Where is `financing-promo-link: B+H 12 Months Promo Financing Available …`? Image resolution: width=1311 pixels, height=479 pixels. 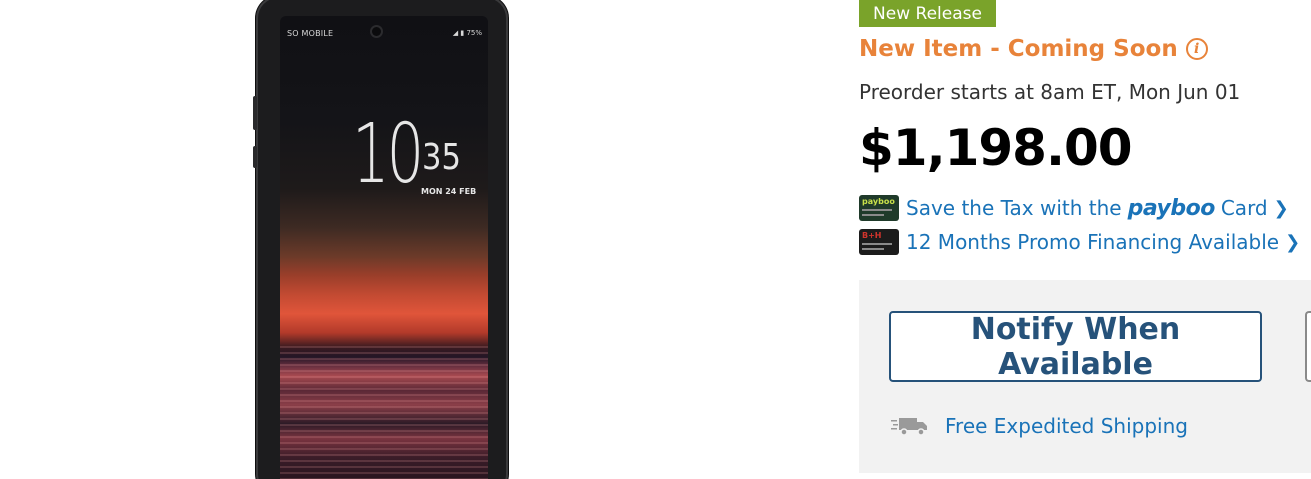 financing-promo-link: B+H 12 Months Promo Financing Available … is located at coordinates (1079, 242).